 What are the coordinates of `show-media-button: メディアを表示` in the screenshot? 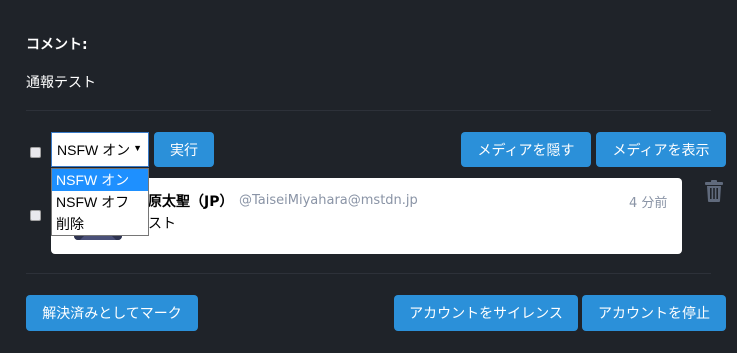 It's located at (661, 149).